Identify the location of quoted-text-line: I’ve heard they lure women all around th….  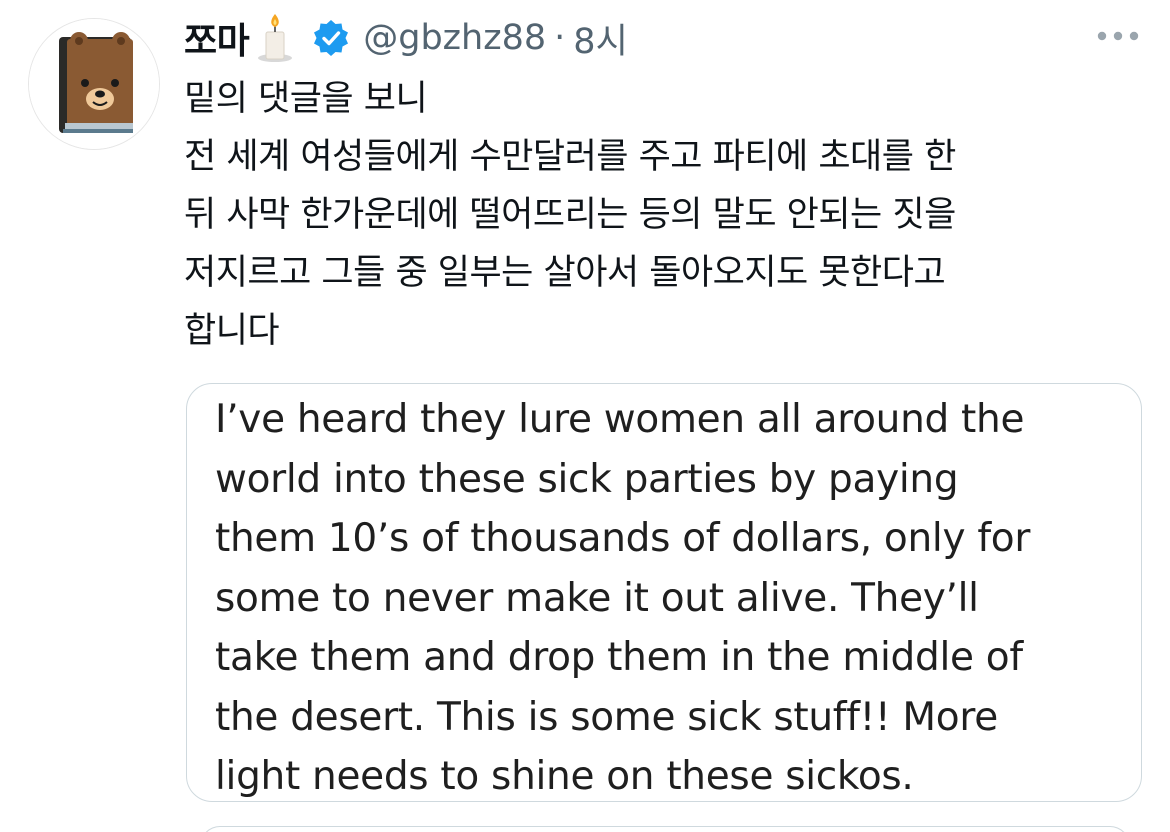
(620, 419).